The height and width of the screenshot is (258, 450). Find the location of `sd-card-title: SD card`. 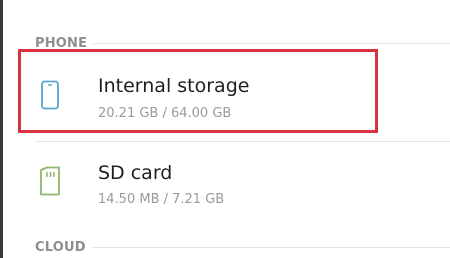

sd-card-title: SD card is located at coordinates (135, 173).